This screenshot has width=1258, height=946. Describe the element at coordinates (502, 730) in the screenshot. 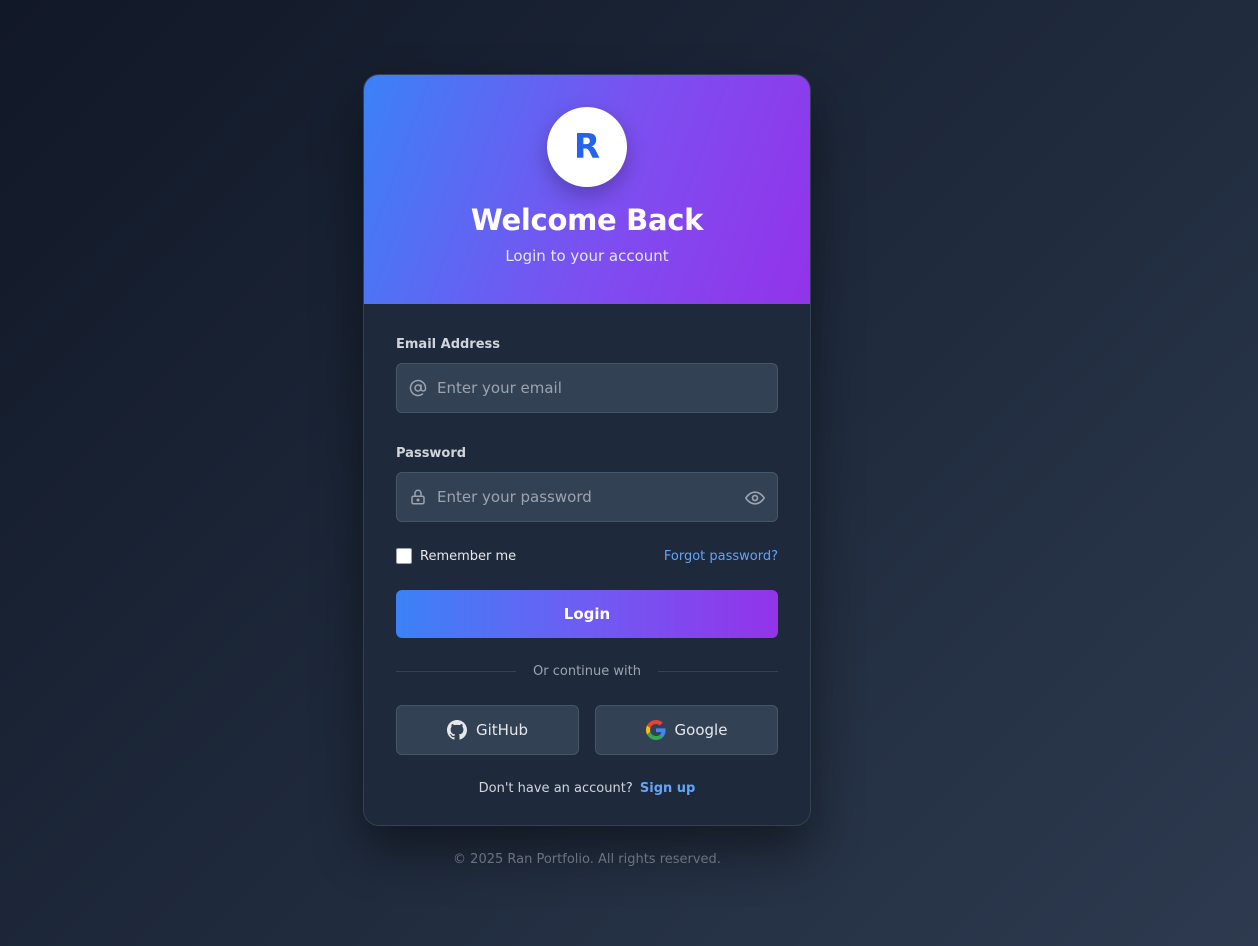

I see `github-label: GitHub` at that location.